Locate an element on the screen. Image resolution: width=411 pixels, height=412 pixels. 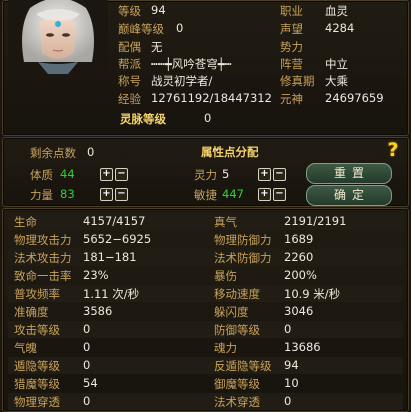
reputation-value: 4284 is located at coordinates (340, 28).